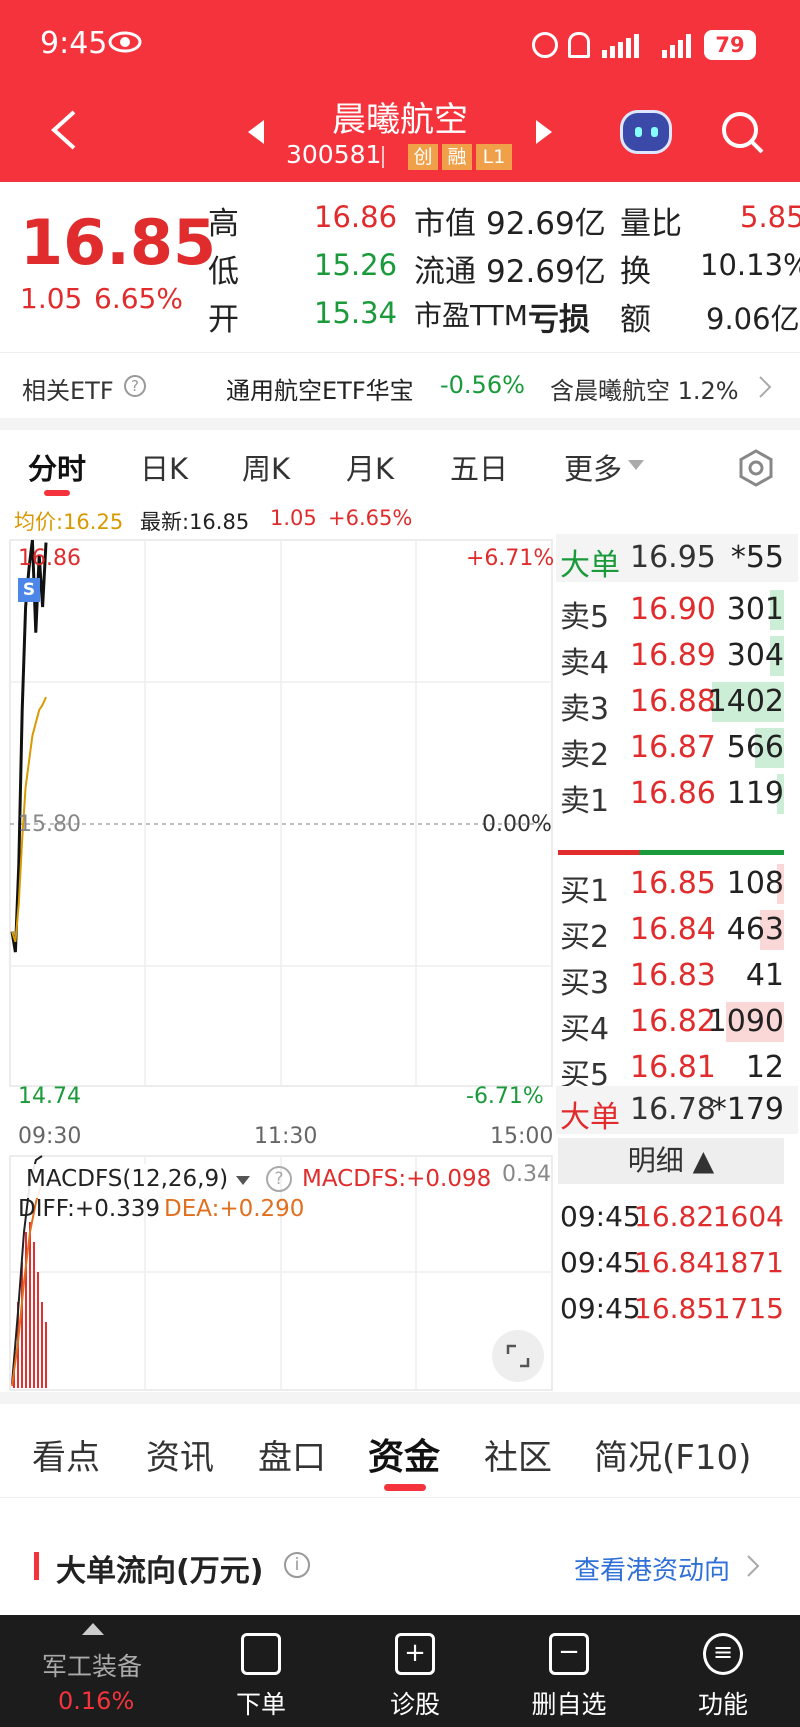  I want to click on nav-label: 下单, so click(260, 1704).